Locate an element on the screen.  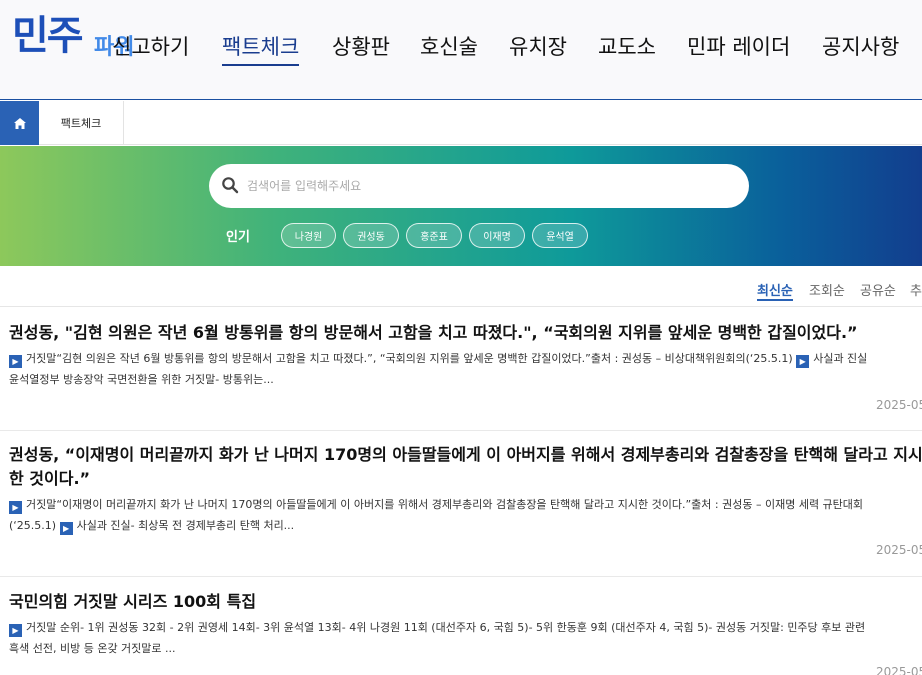
popular-label: 인기 is located at coordinates (238, 237).